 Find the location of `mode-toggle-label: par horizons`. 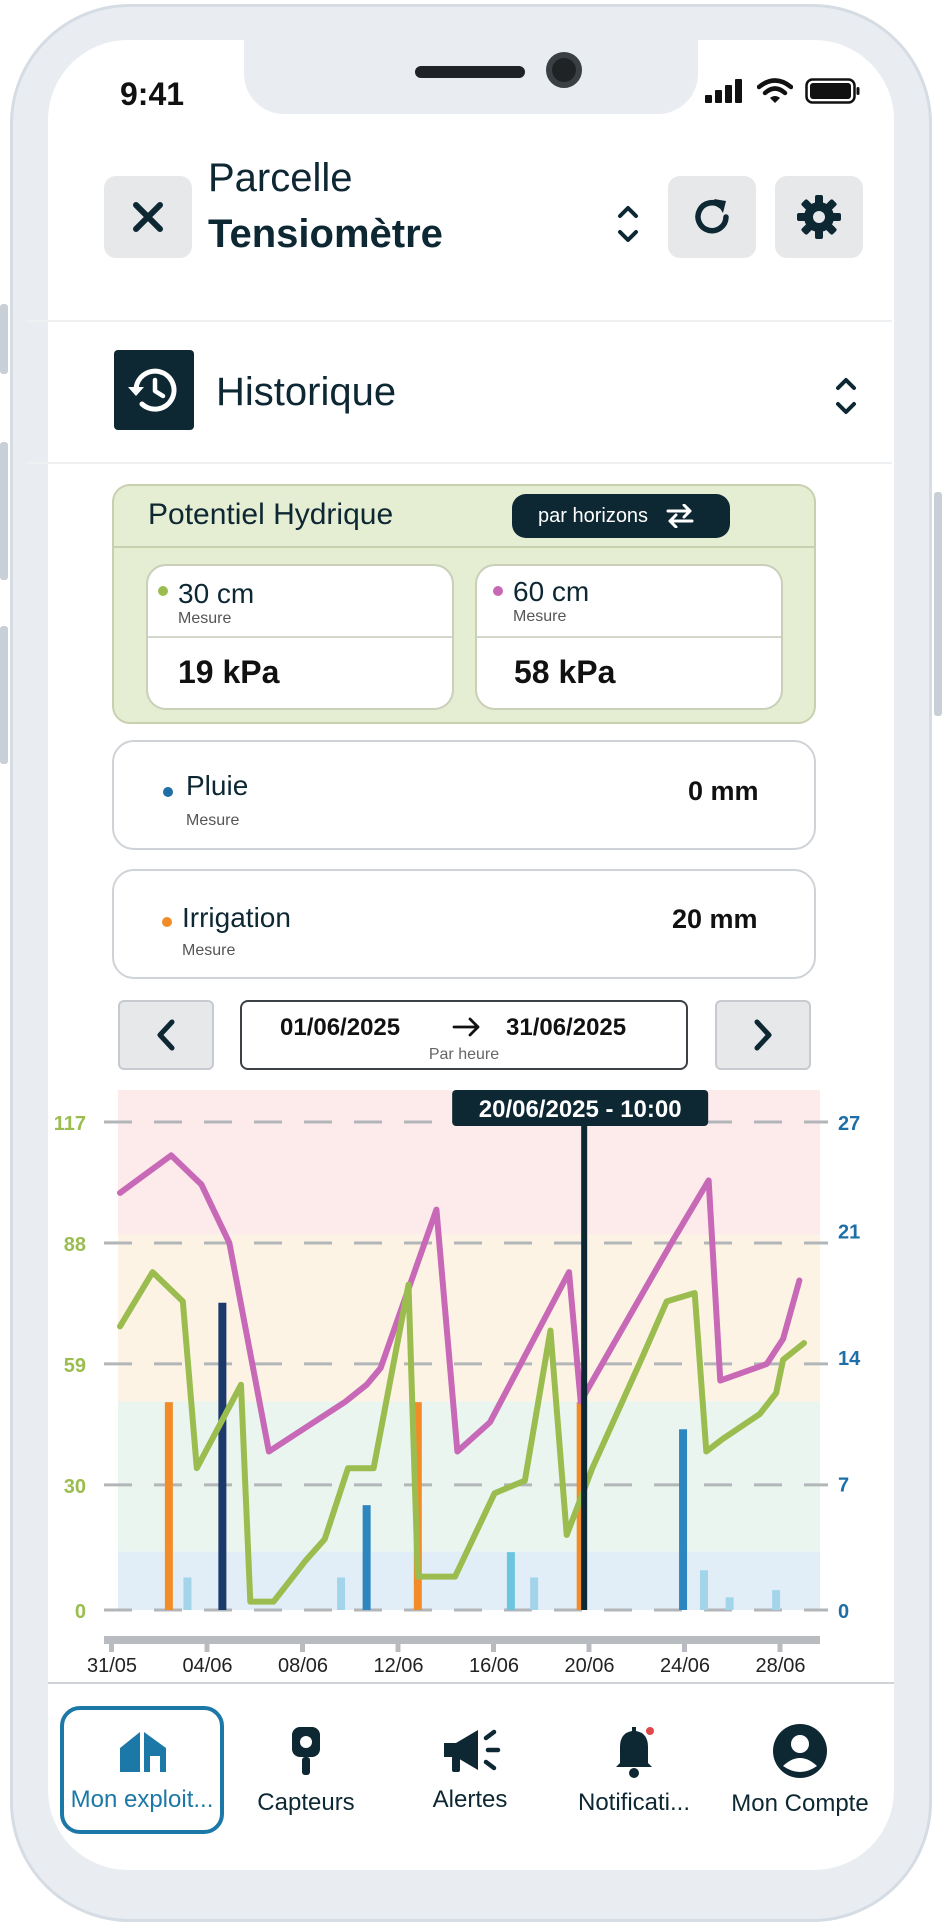

mode-toggle-label: par horizons is located at coordinates (593, 515).